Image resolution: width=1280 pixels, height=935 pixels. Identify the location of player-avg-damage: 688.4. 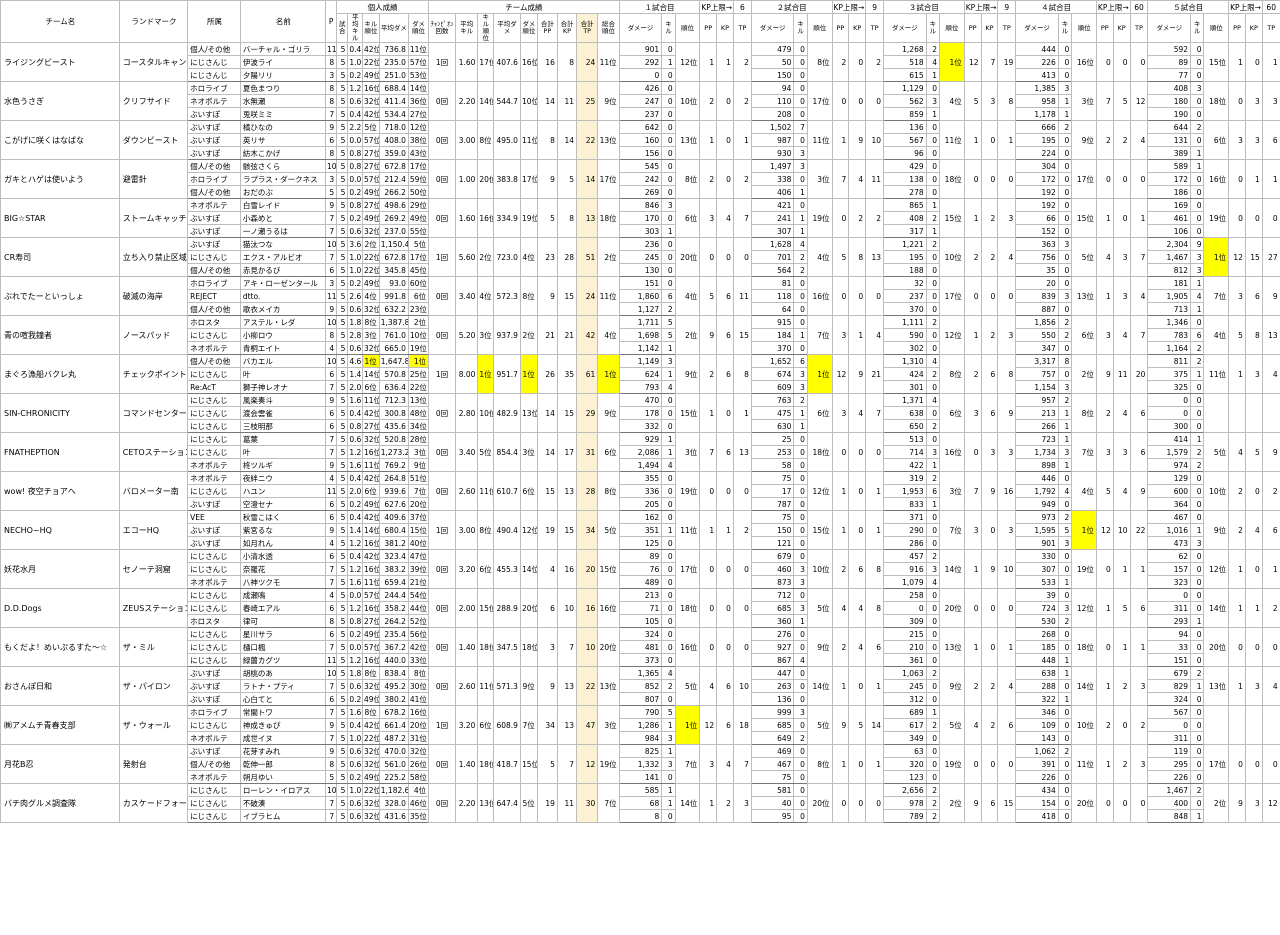
(393, 88).